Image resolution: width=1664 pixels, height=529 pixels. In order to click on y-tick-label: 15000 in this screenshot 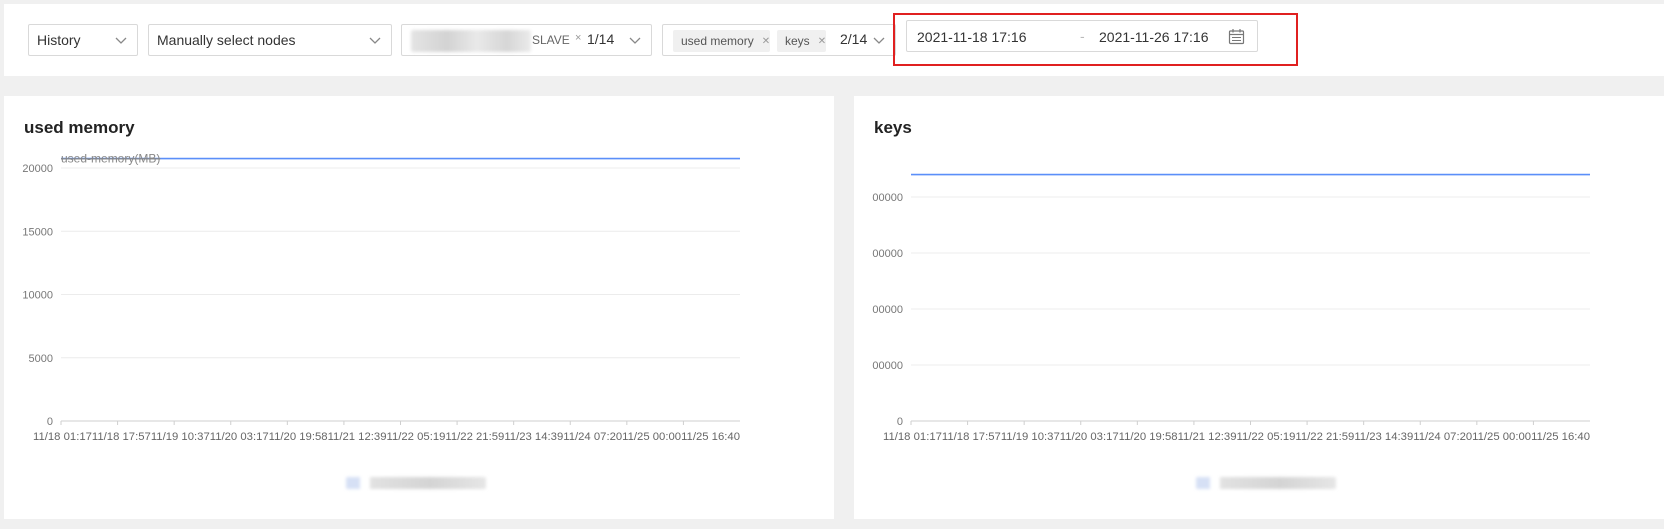, I will do `click(37, 232)`.